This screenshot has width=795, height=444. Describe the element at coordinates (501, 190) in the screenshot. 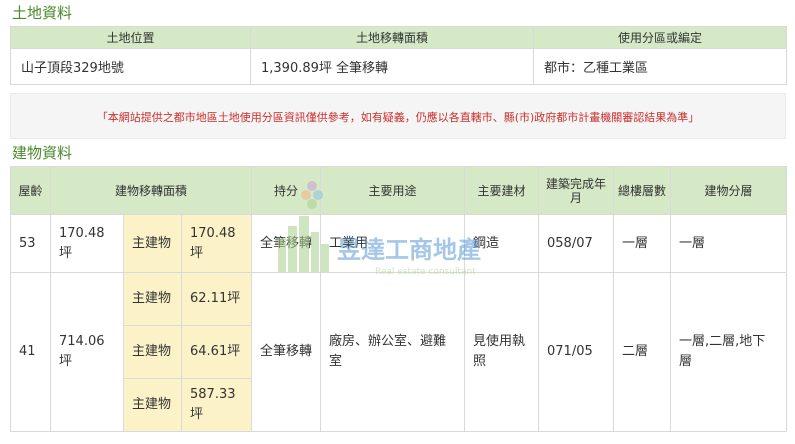

I see `material-header: 主要建材` at that location.